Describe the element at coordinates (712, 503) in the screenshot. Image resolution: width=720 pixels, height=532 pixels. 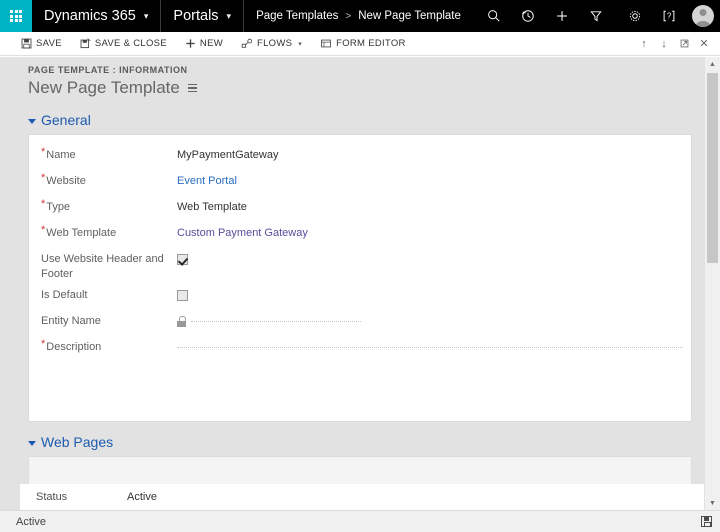
I see `scroll-down-arrow-icon: ▼` at that location.